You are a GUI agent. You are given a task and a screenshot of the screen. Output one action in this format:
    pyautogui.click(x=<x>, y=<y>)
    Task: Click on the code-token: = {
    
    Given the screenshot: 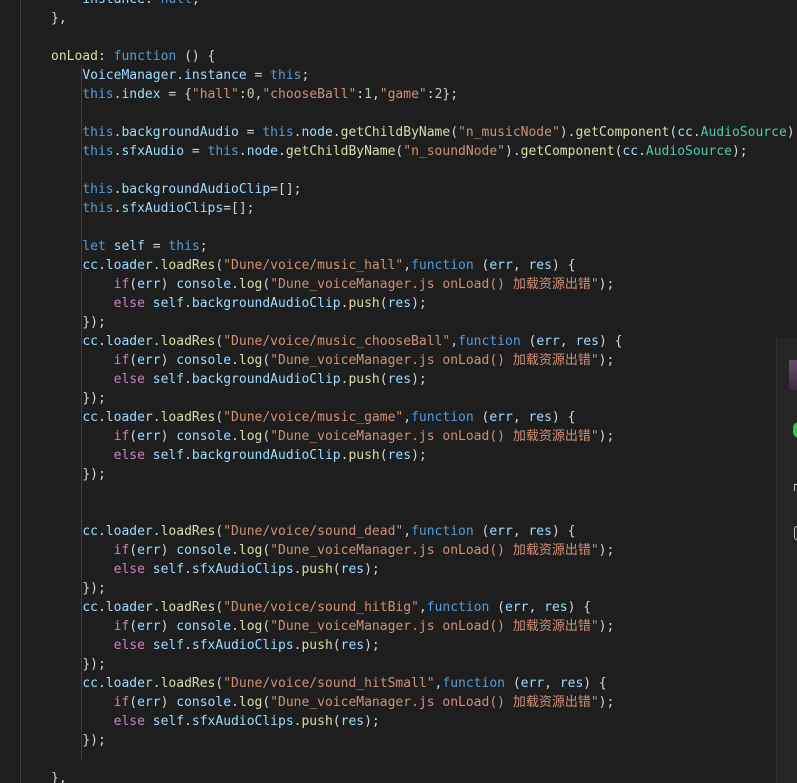 What is the action you would take?
    pyautogui.click(x=176, y=94)
    